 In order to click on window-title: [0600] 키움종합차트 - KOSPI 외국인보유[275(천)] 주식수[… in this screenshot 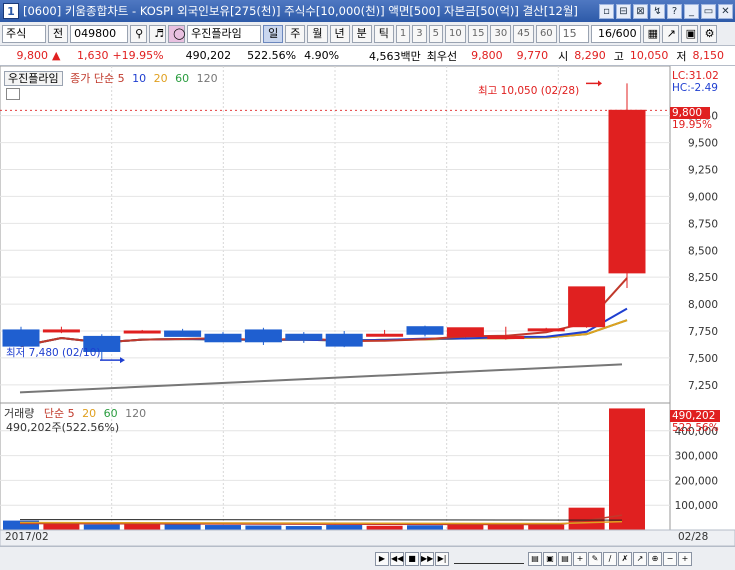, I will do `click(300, 11)`.